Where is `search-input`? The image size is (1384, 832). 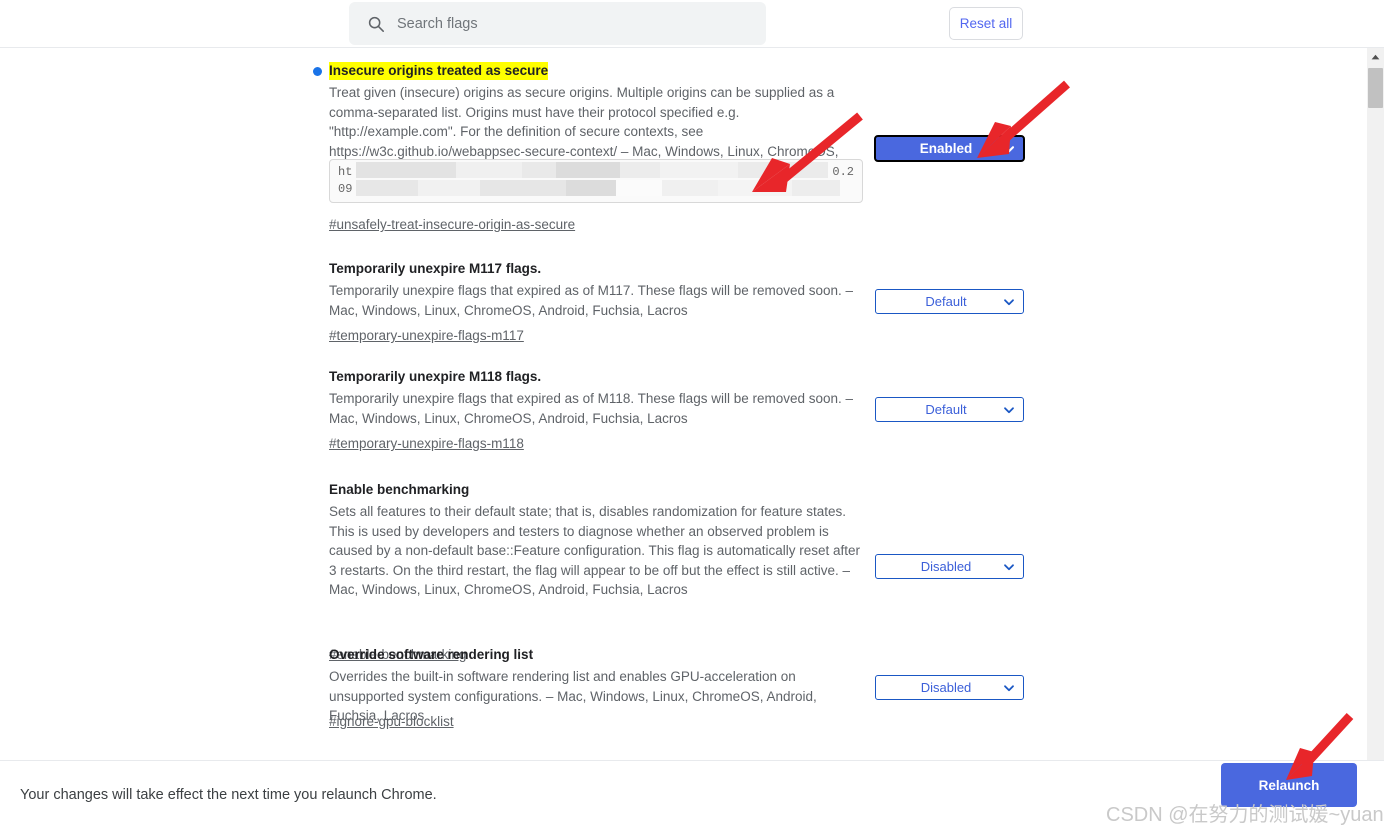
search-input is located at coordinates (562, 23).